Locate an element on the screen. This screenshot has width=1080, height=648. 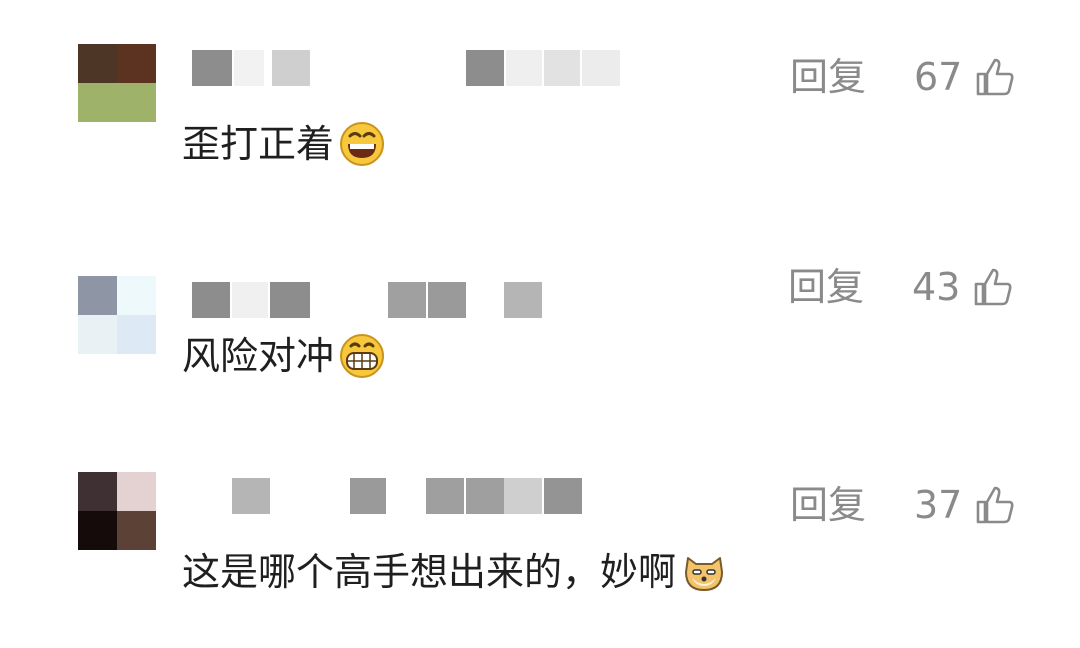
comment-text-value: 这是哪个高手想出来的，妙啊 is located at coordinates (429, 572).